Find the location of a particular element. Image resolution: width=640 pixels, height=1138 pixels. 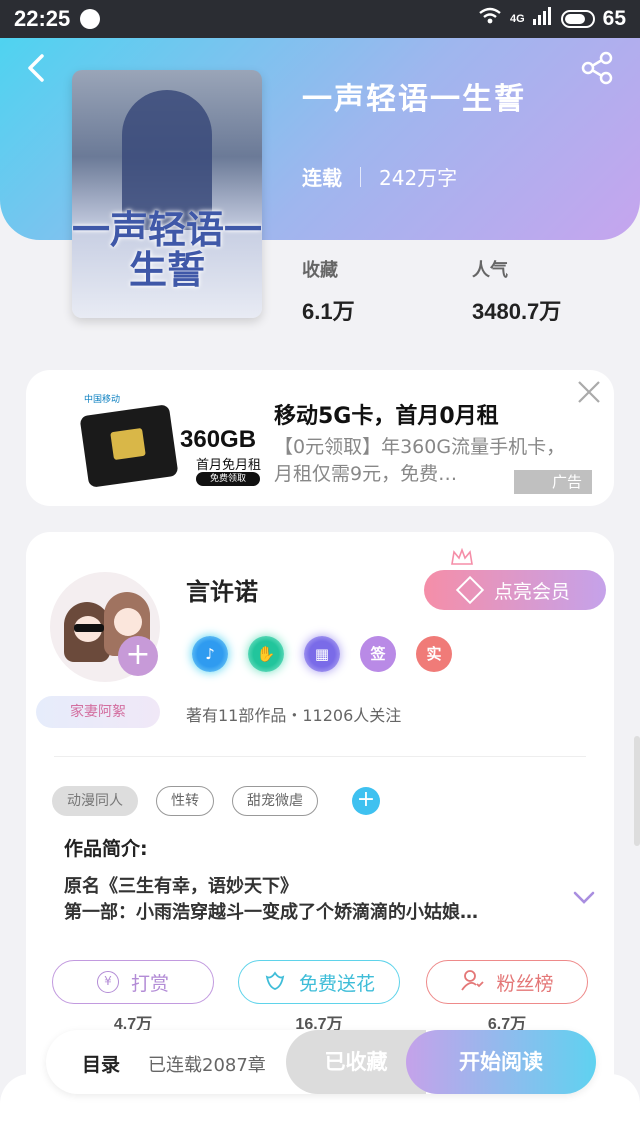

stat-popularity: 人气 3480.7万 is located at coordinates (516, 291).